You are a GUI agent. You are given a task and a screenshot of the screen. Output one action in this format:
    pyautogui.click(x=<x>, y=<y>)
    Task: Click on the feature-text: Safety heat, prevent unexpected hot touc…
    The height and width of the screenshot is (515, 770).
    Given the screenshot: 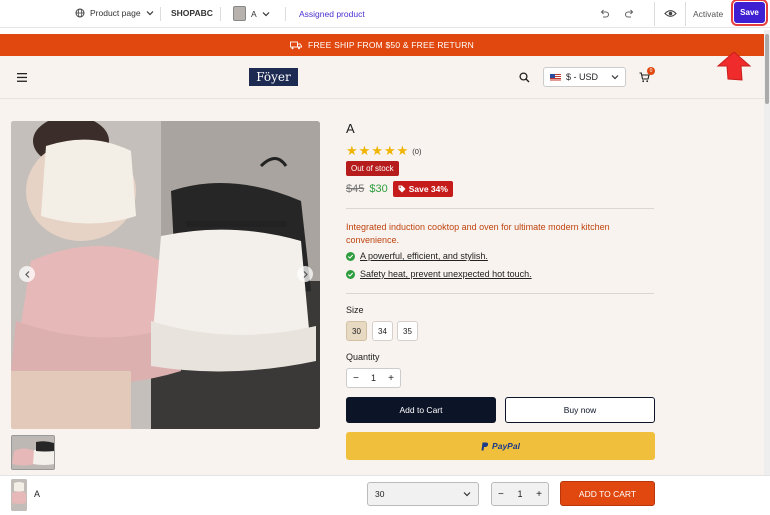 What is the action you would take?
    pyautogui.click(x=446, y=274)
    